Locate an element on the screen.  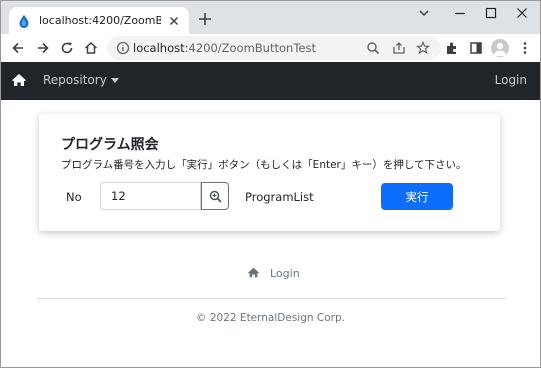
copyright-text: © 2022 EternalDesign Corp. is located at coordinates (270, 318).